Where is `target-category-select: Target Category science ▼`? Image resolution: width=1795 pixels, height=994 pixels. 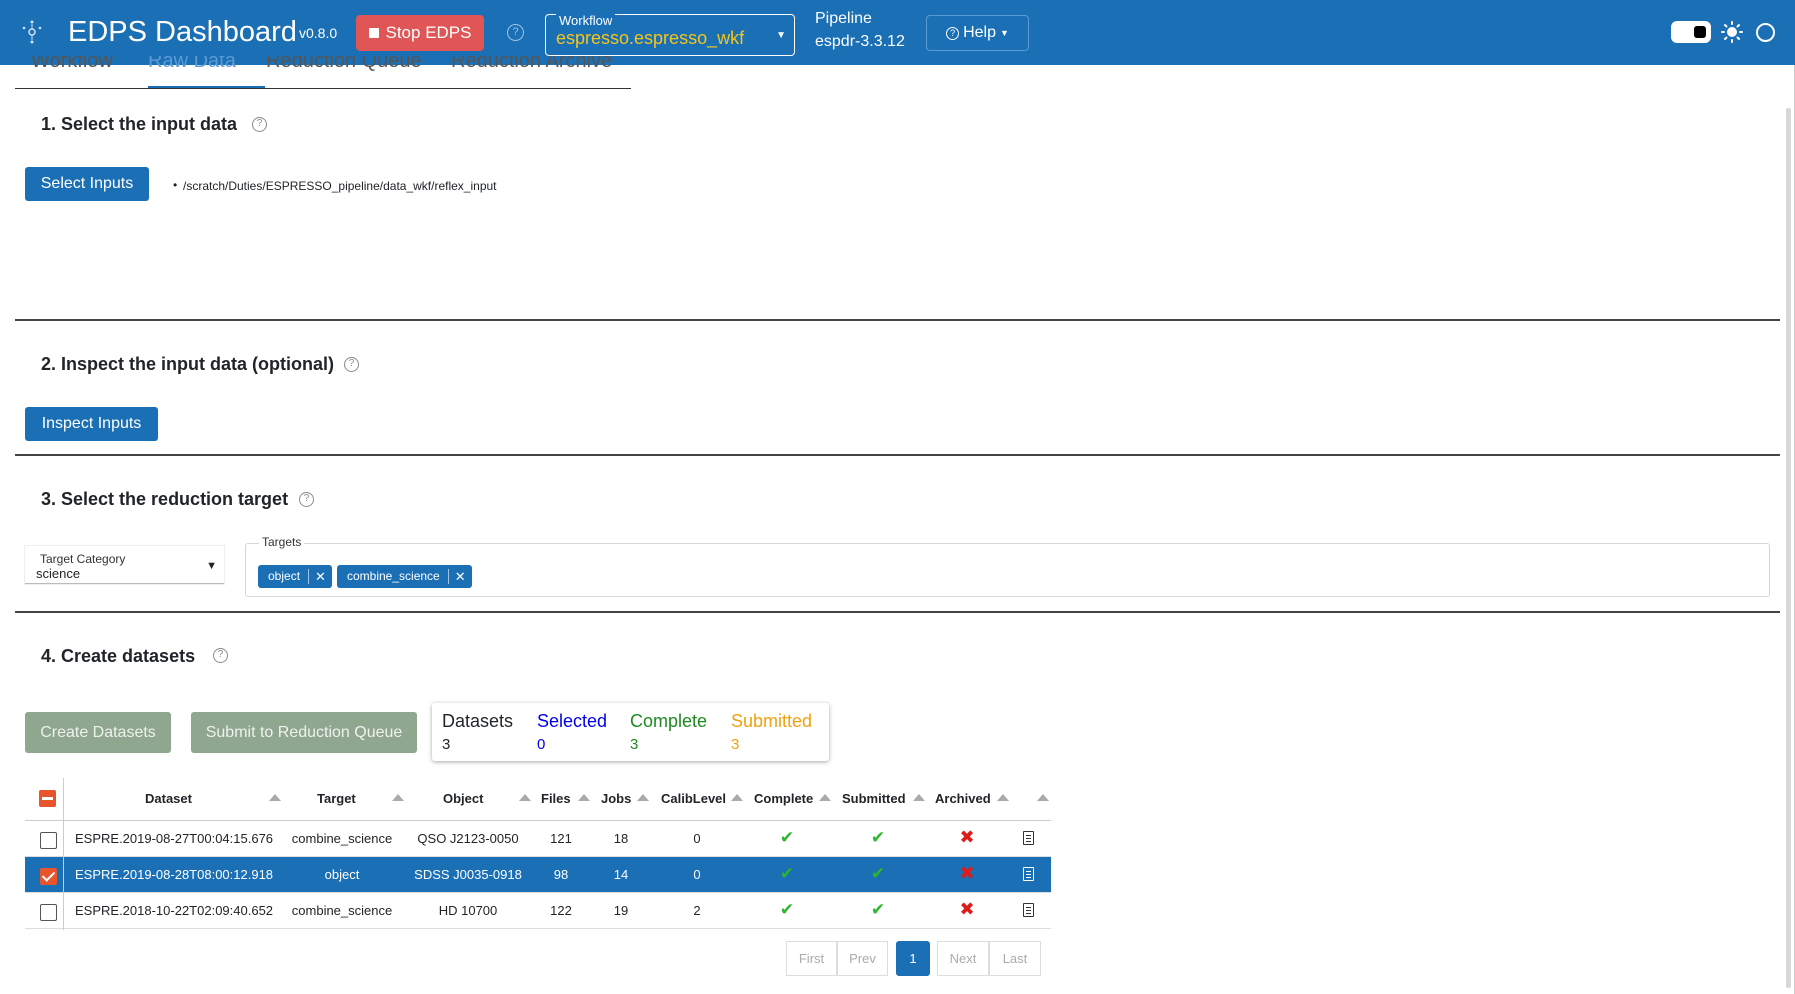 target-category-select: Target Category science ▼ is located at coordinates (124, 565).